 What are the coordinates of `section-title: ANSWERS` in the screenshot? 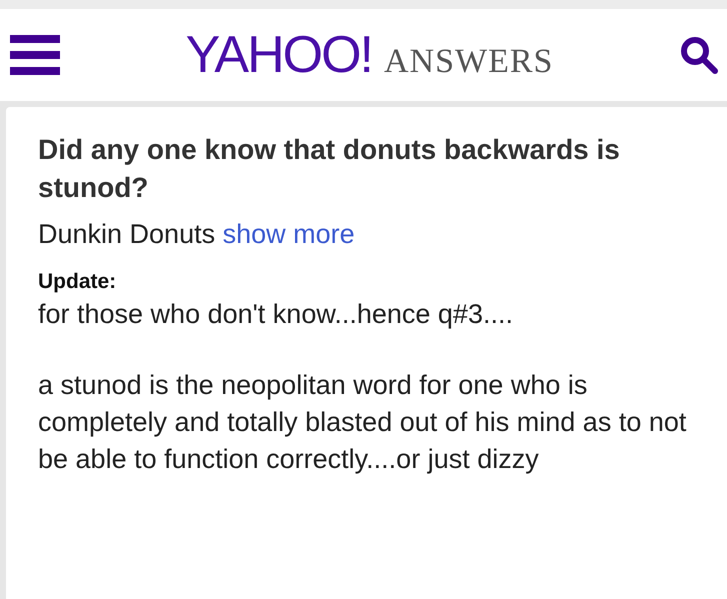 It's located at (469, 62).